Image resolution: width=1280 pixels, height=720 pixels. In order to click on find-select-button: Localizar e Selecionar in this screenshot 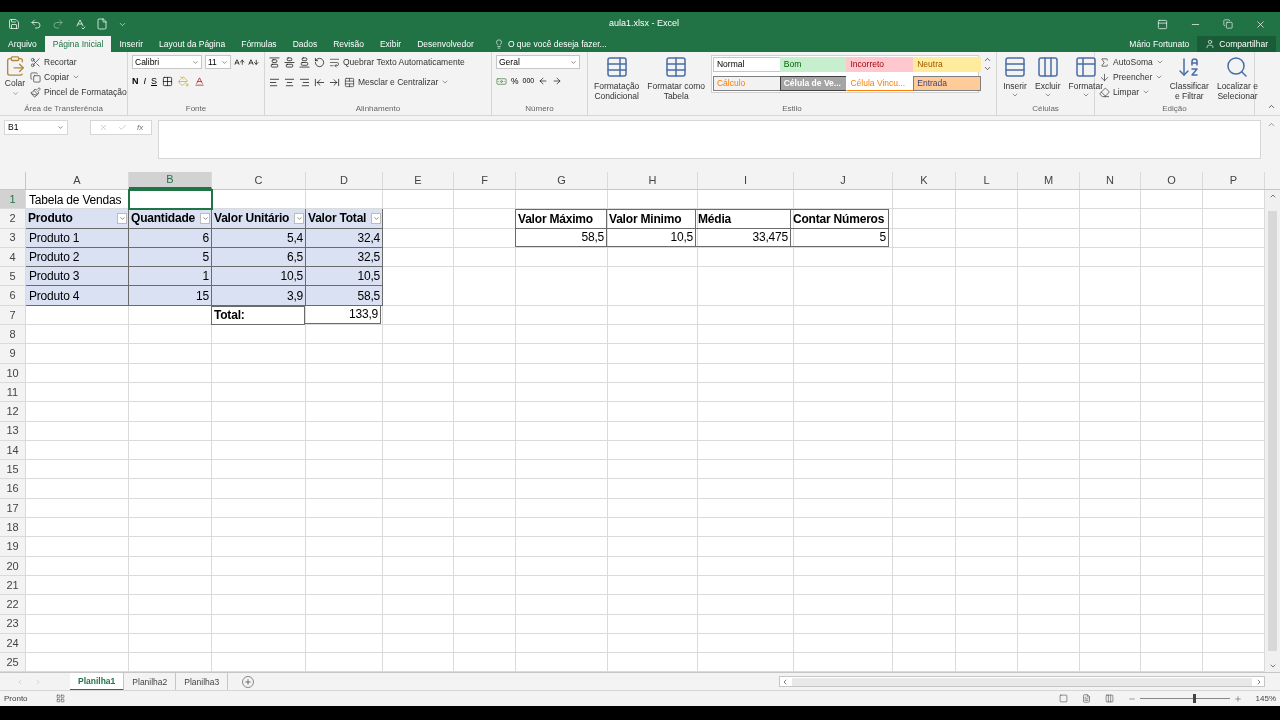, I will do `click(1237, 78)`.